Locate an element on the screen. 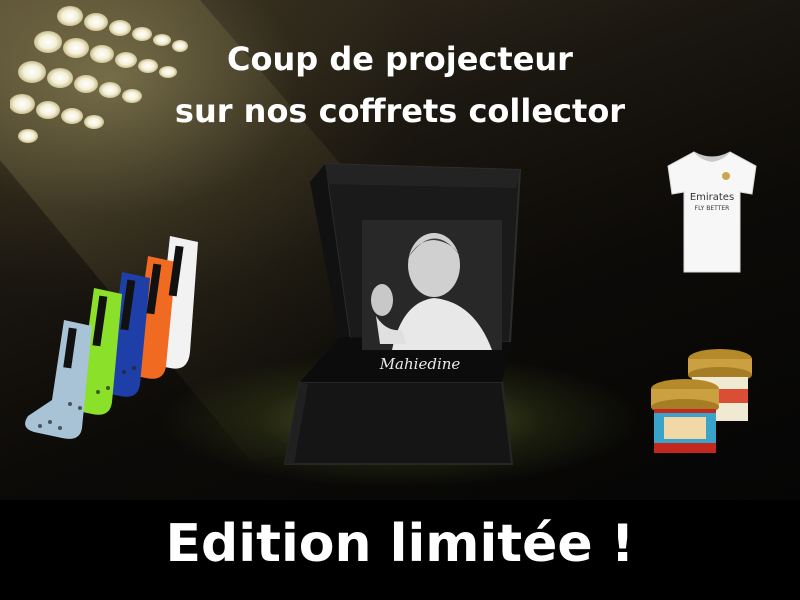 The image size is (800, 600). headline-line-2: sur nos coffrets collector is located at coordinates (400, 111).